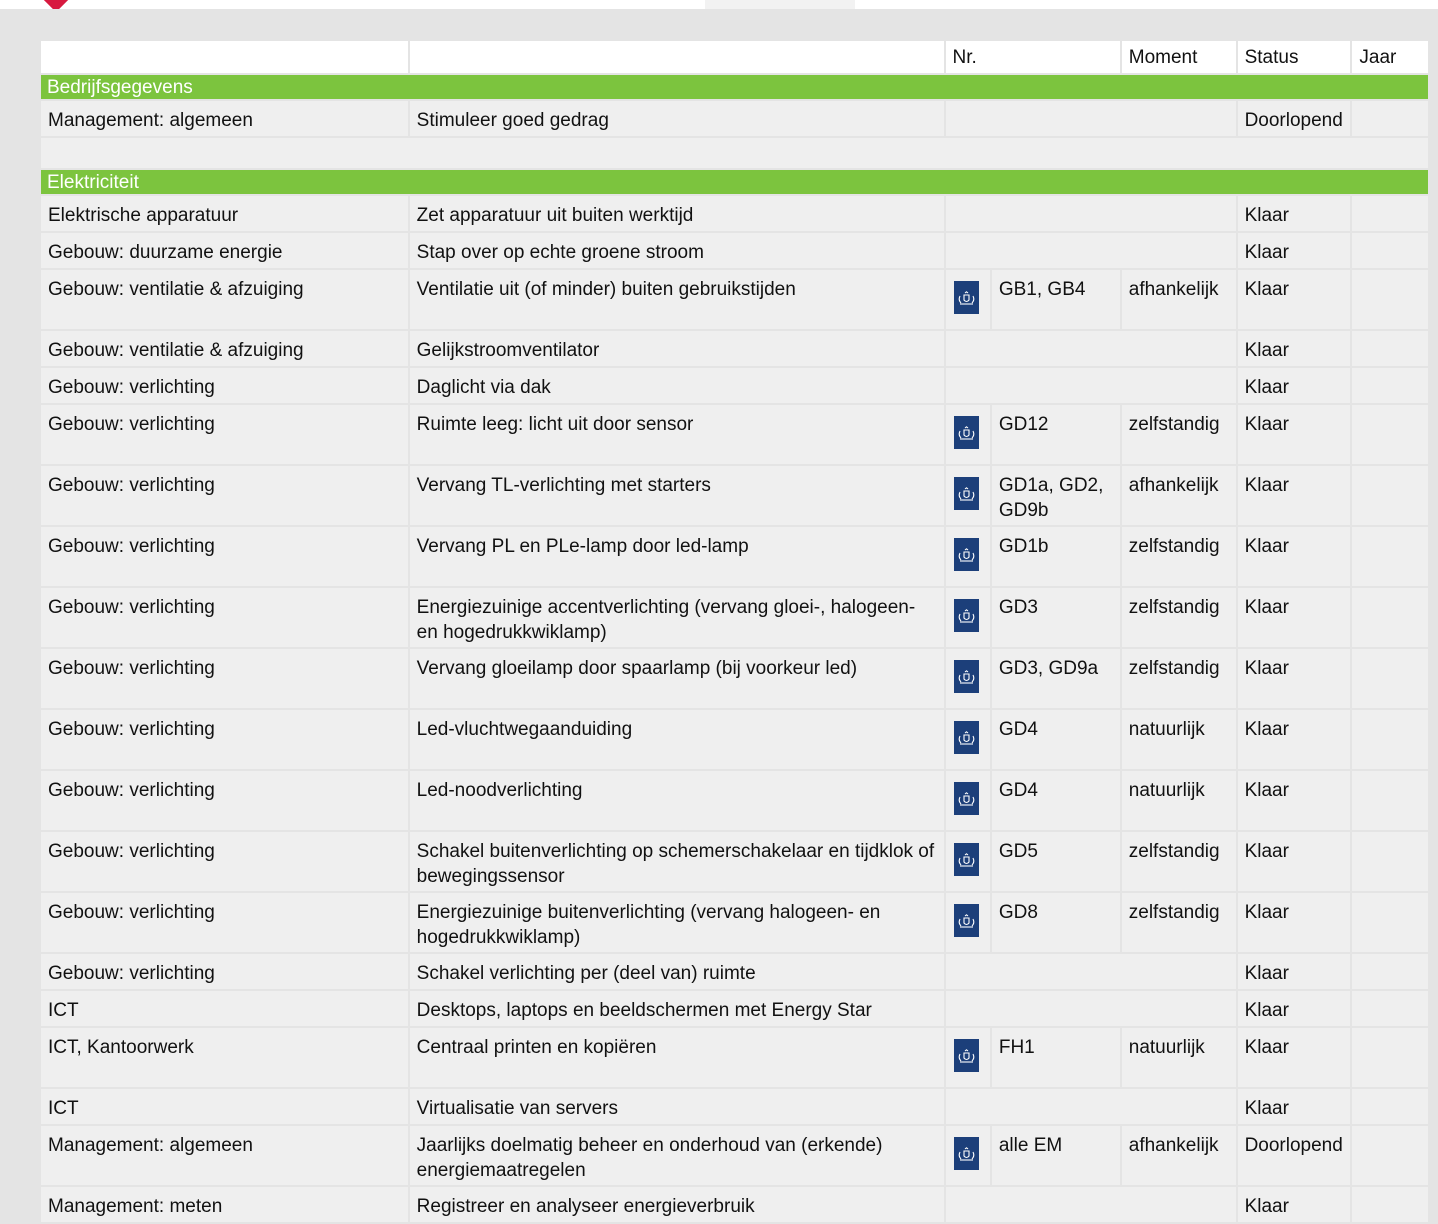  What do you see at coordinates (224, 1106) in the screenshot?
I see `row-category: ICT` at bounding box center [224, 1106].